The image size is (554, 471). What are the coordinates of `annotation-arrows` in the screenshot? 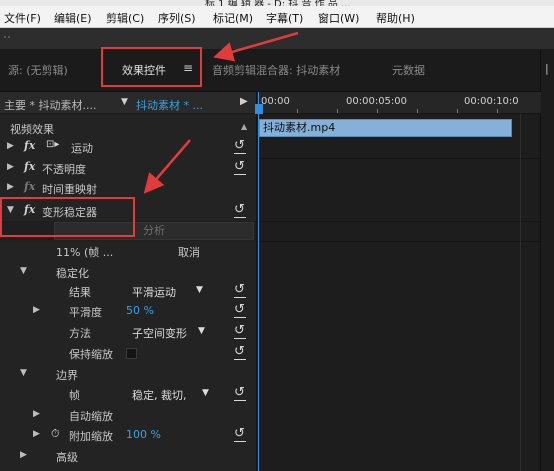 It's located at (221, 112).